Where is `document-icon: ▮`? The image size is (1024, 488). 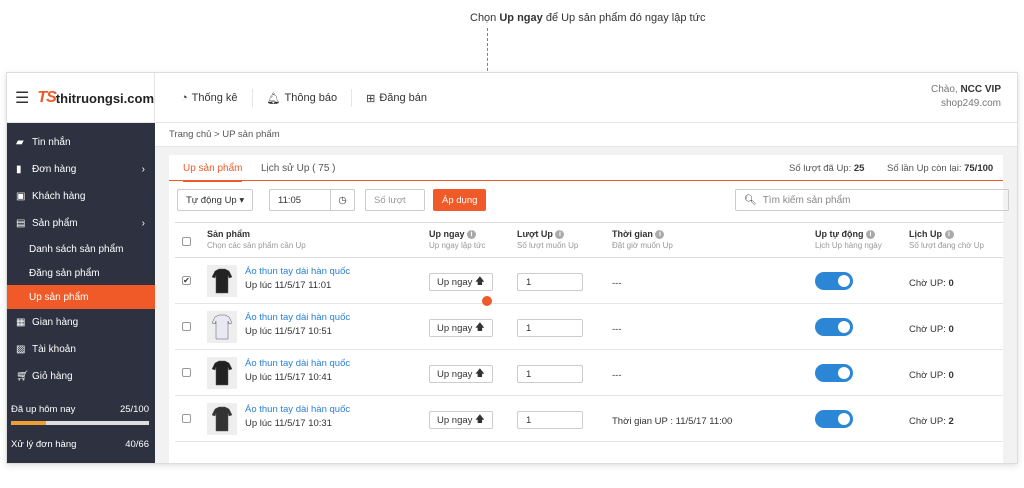
document-icon: ▮ is located at coordinates (19, 169).